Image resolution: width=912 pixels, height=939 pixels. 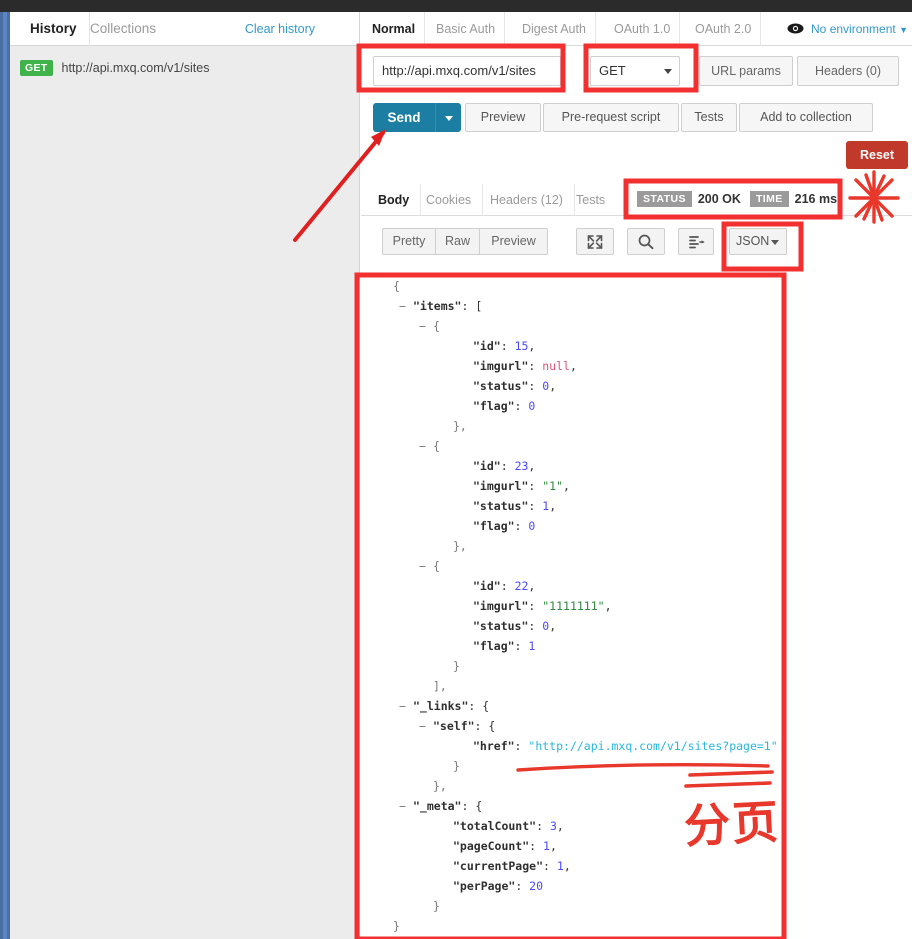 I want to click on history-list: GET http://api.mxq.com/v1/sites, so click(x=184, y=63).